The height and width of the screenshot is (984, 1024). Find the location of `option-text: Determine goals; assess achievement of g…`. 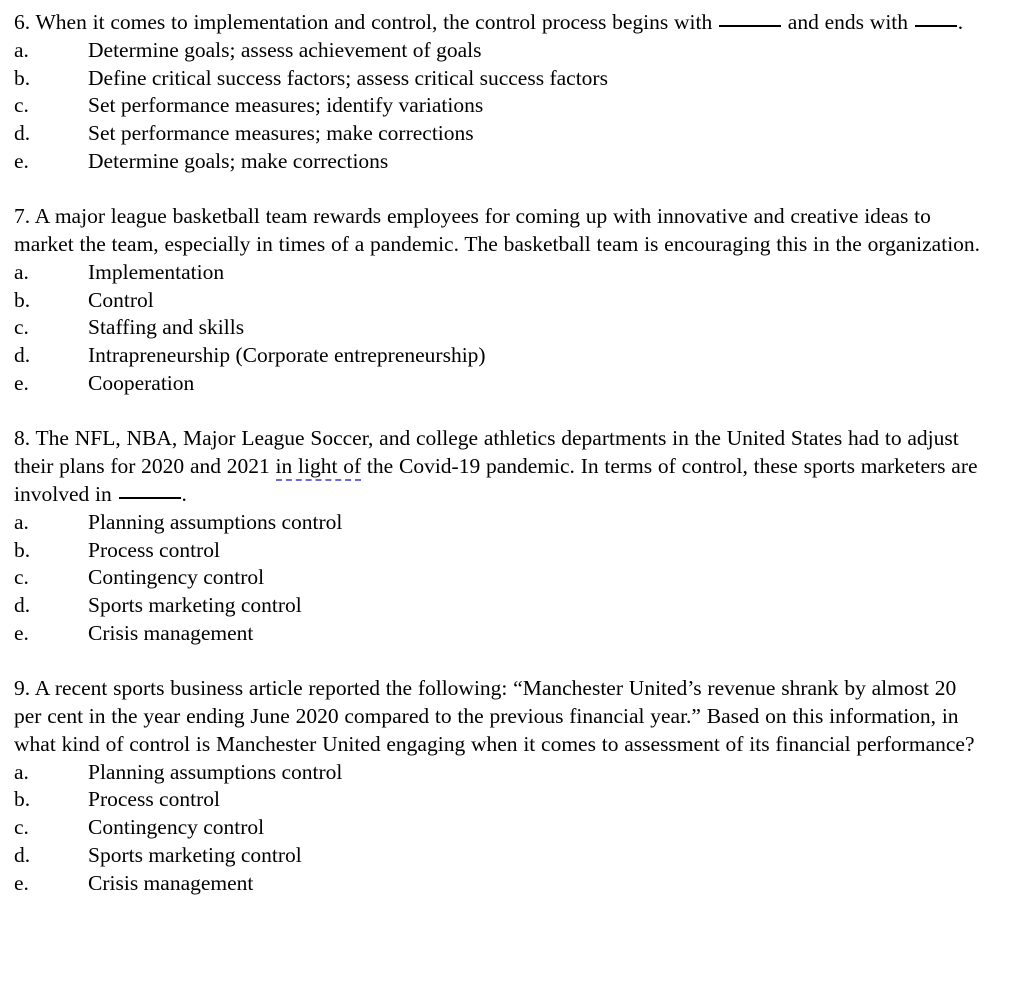

option-text: Determine goals; assess achievement of g… is located at coordinates (285, 49).